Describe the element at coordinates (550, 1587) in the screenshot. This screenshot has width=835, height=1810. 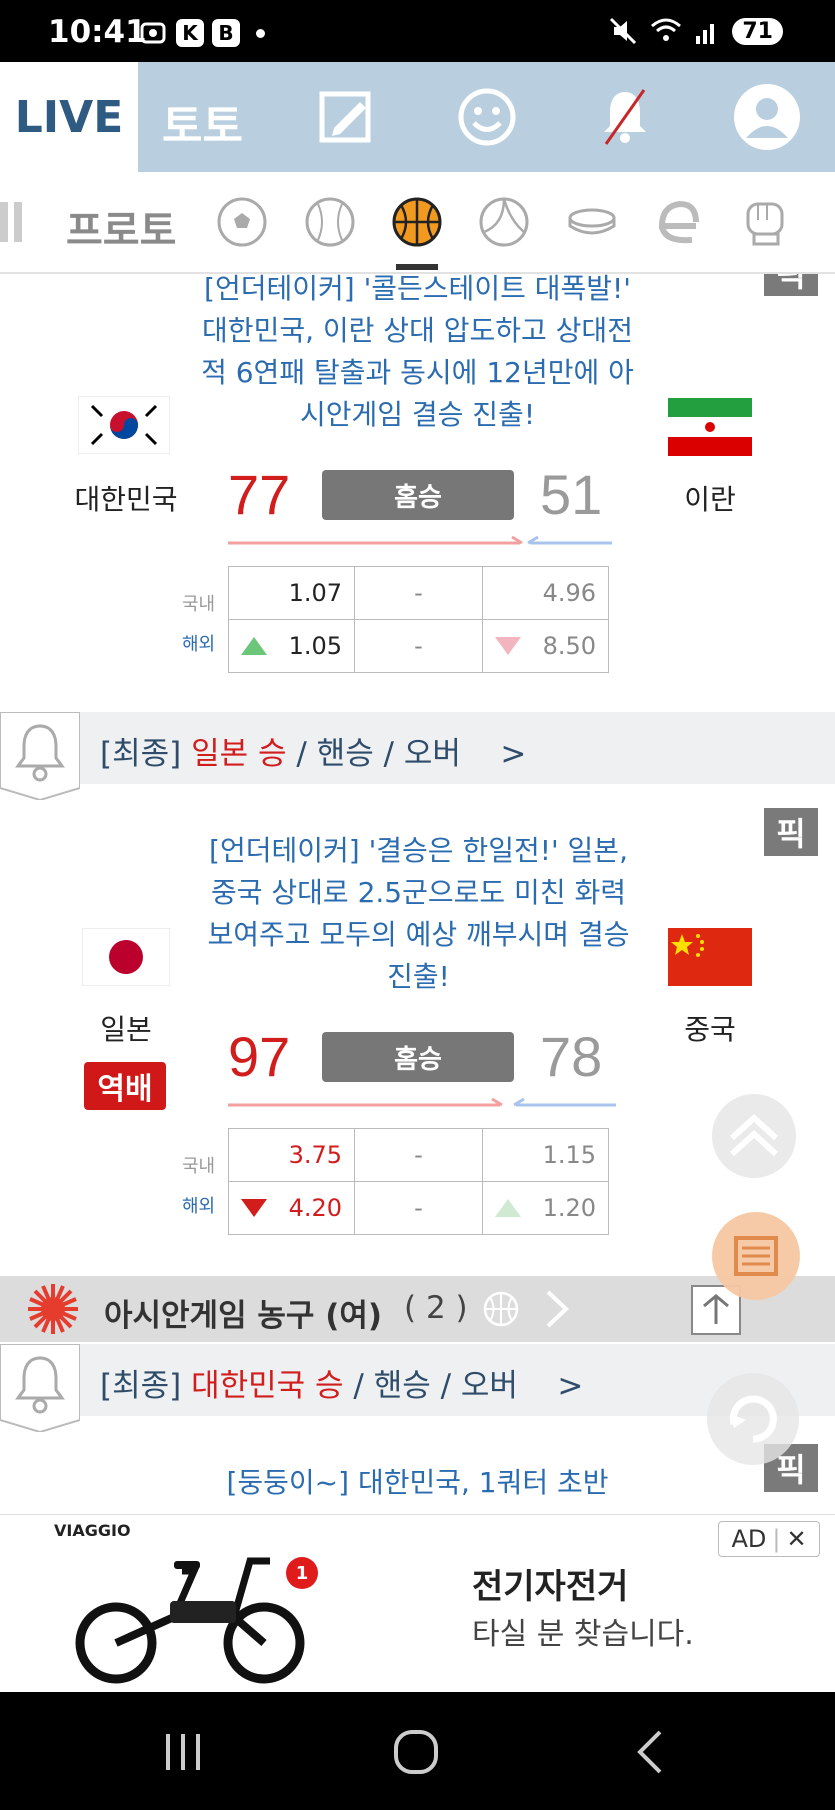
I see `ad-title: 전기자전거` at that location.